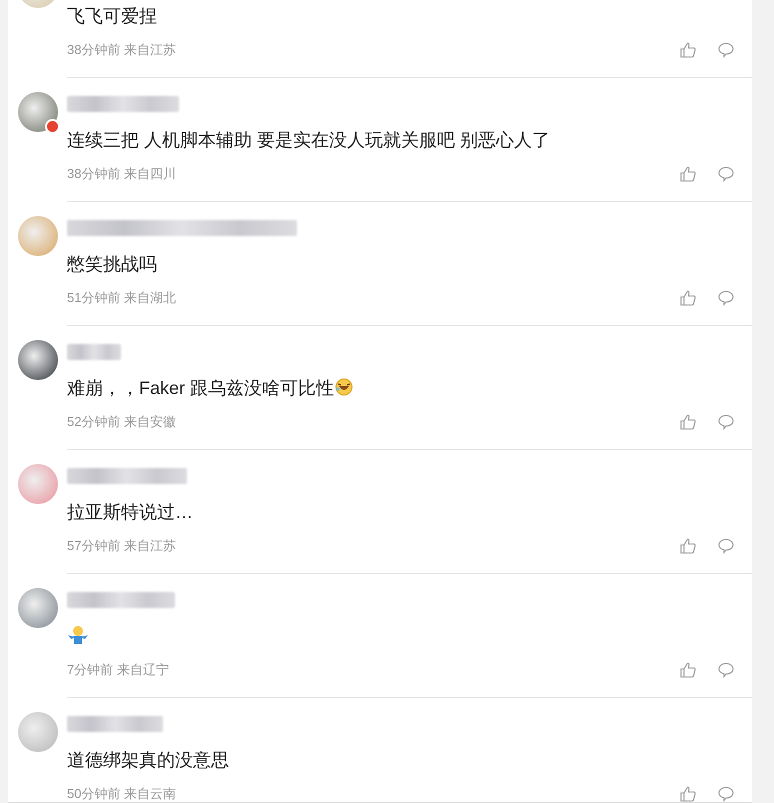  What do you see at coordinates (200, 388) in the screenshot?
I see `comment-text: 难崩，，Faker 跟乌兹没啥可比性` at bounding box center [200, 388].